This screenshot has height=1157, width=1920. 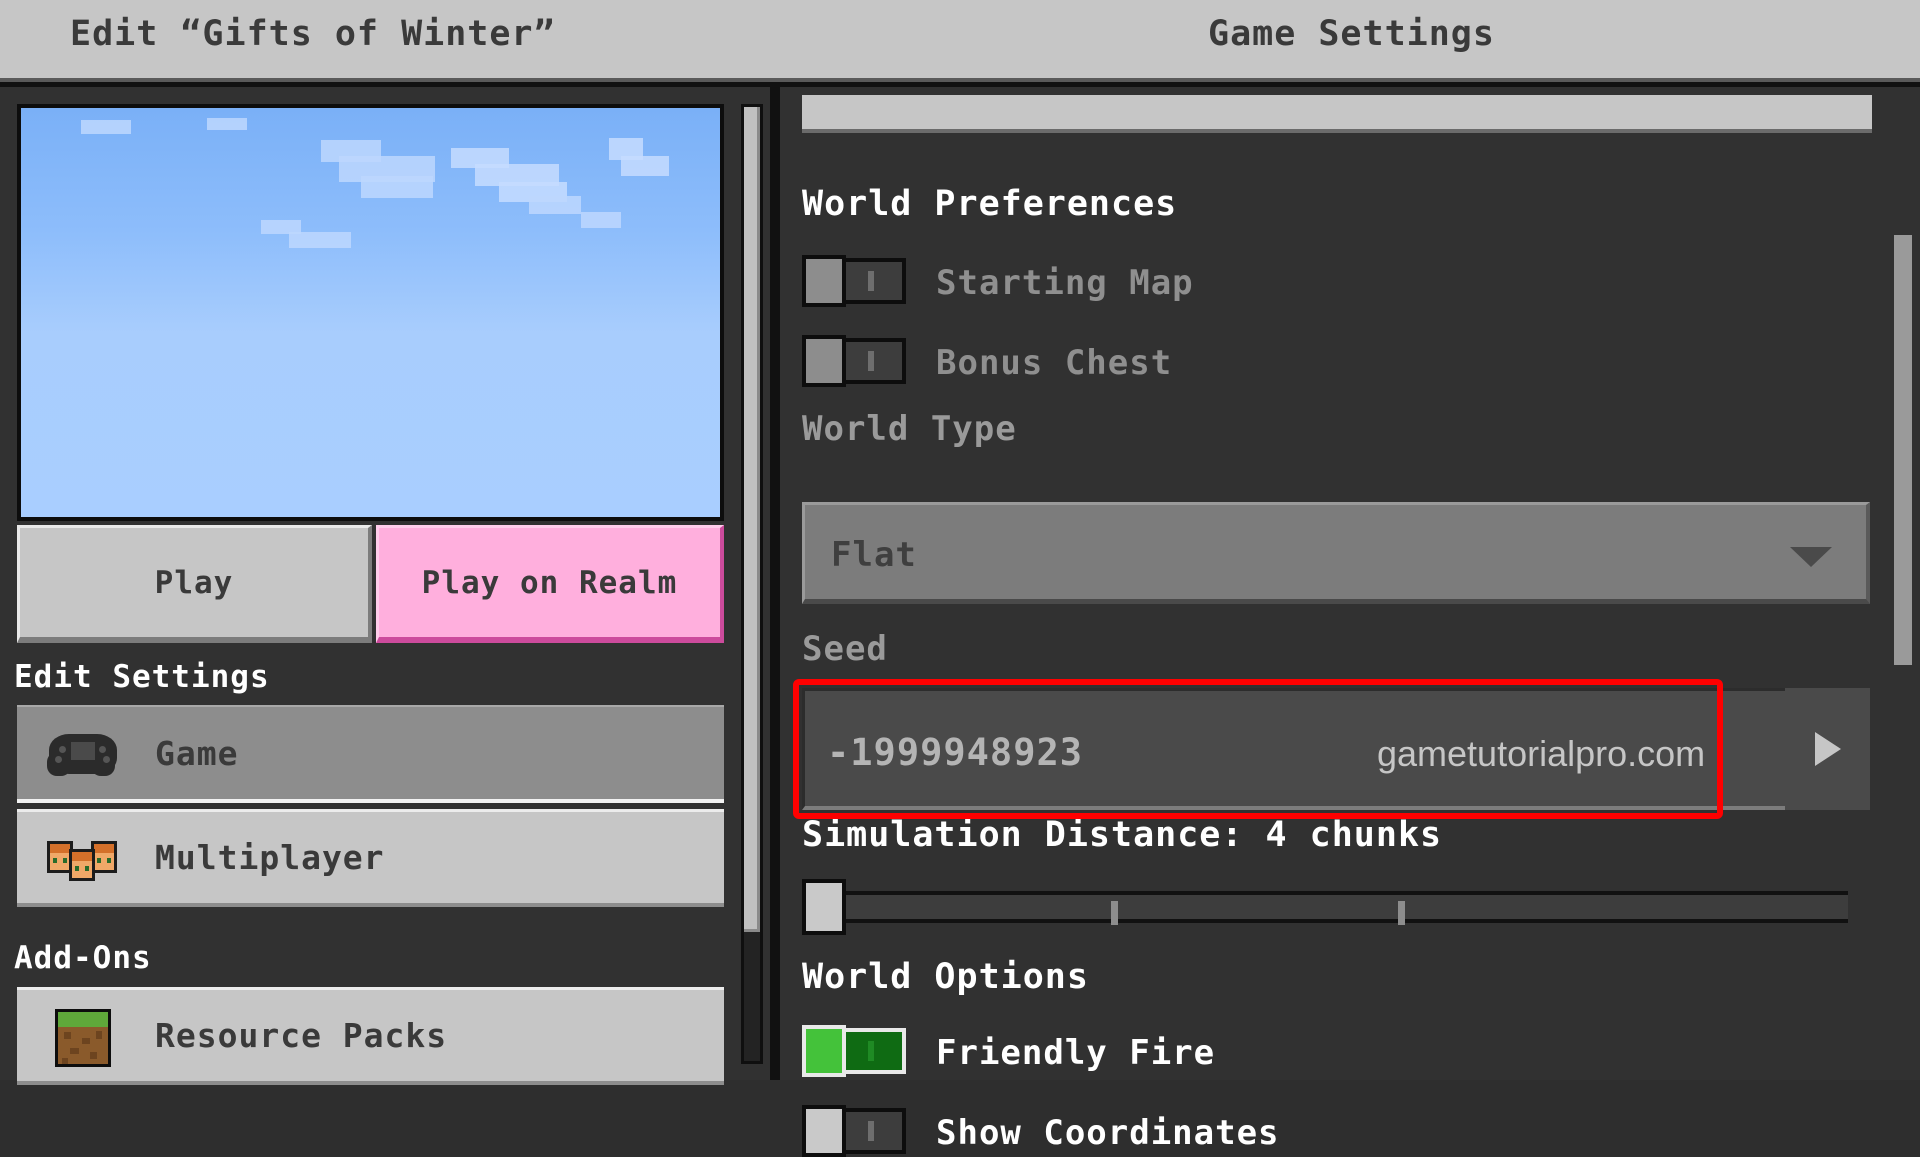 What do you see at coordinates (1351, 34) in the screenshot?
I see `page-title: Game Settings` at bounding box center [1351, 34].